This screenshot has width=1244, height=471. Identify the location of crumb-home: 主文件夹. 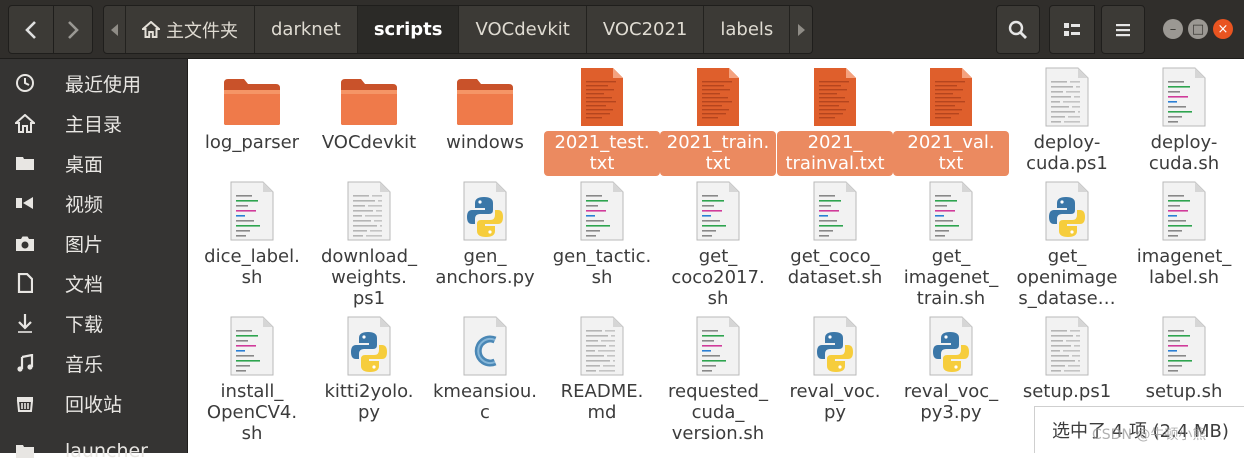
(190, 29).